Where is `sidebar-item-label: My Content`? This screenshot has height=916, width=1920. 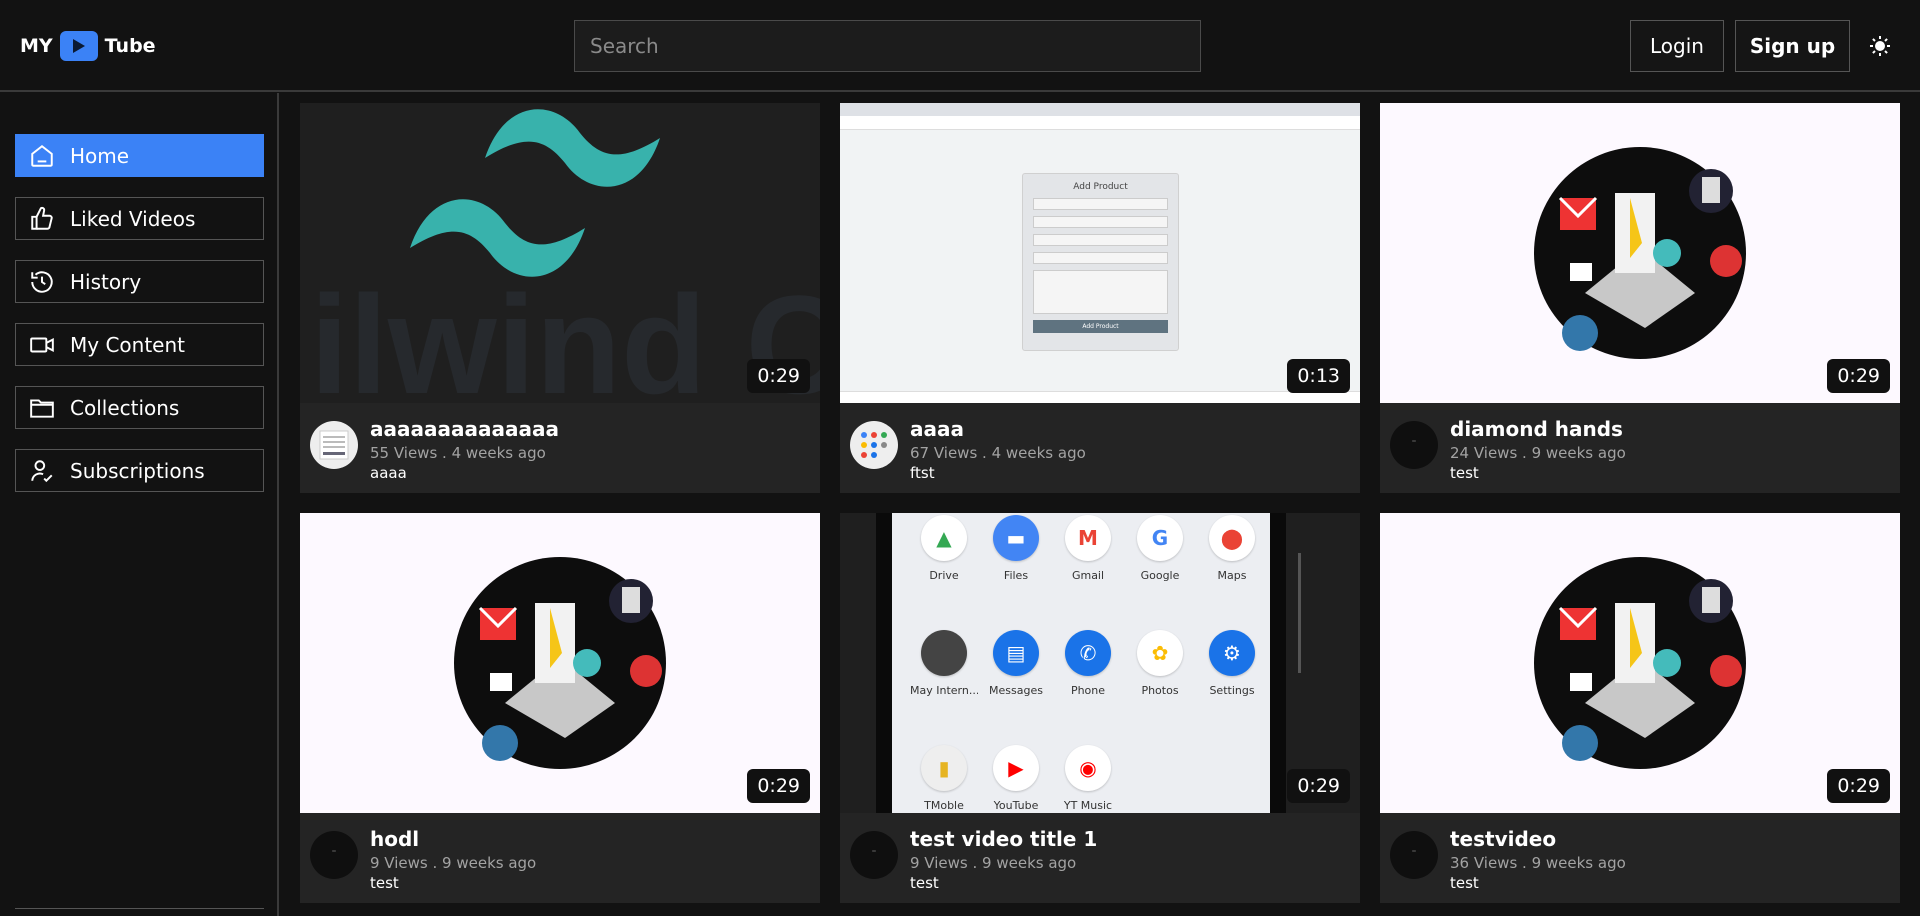
sidebar-item-label: My Content is located at coordinates (127, 344).